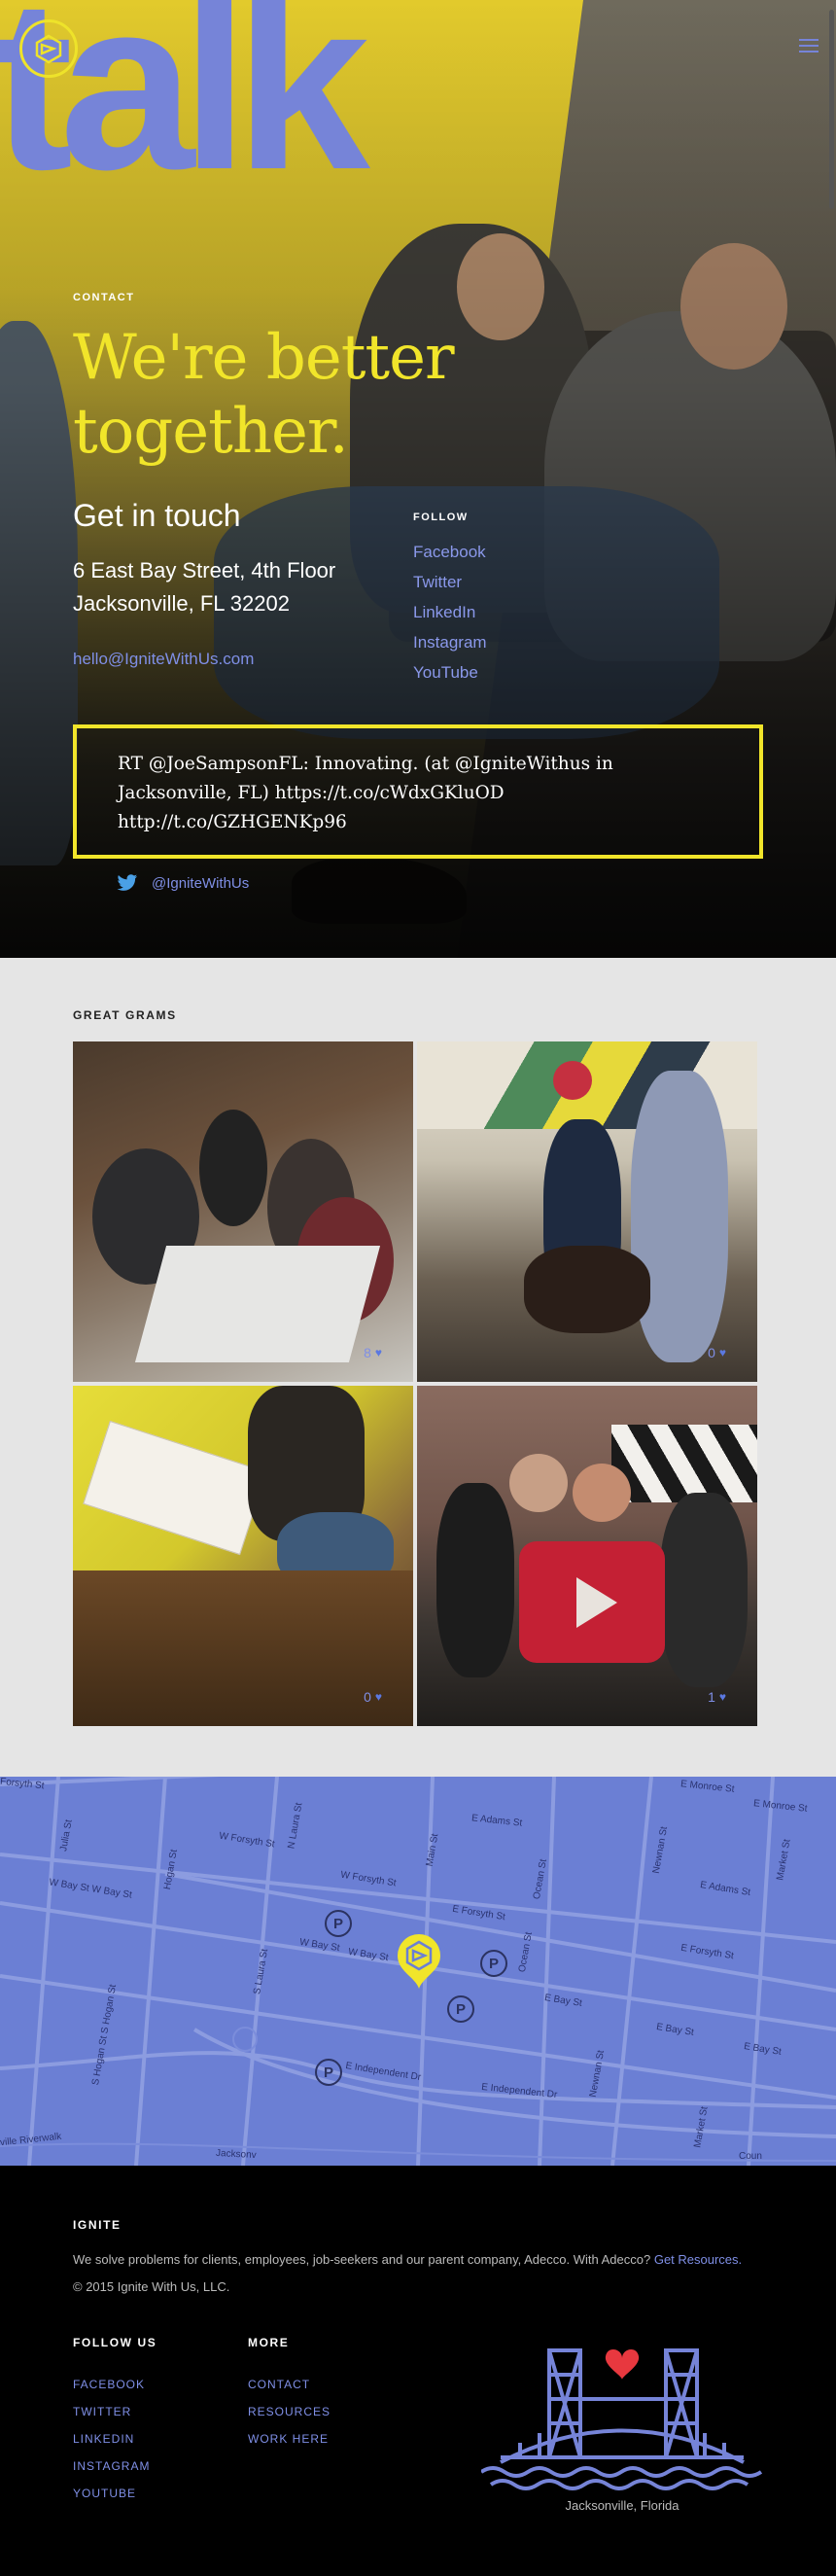 This screenshot has width=836, height=2576. Describe the element at coordinates (157, 516) in the screenshot. I see `get-in-touch-heading: Get in touch` at that location.